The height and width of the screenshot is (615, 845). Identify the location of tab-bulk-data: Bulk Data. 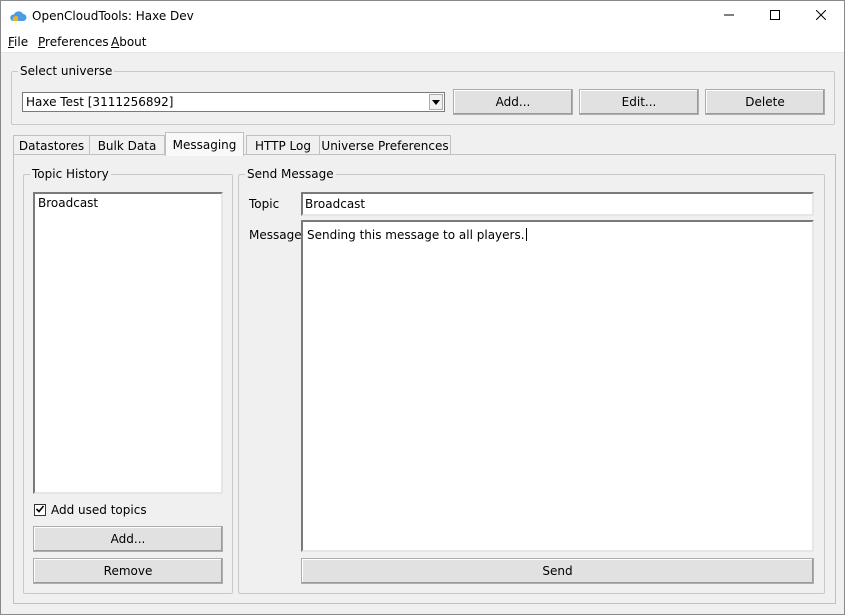
(127, 145).